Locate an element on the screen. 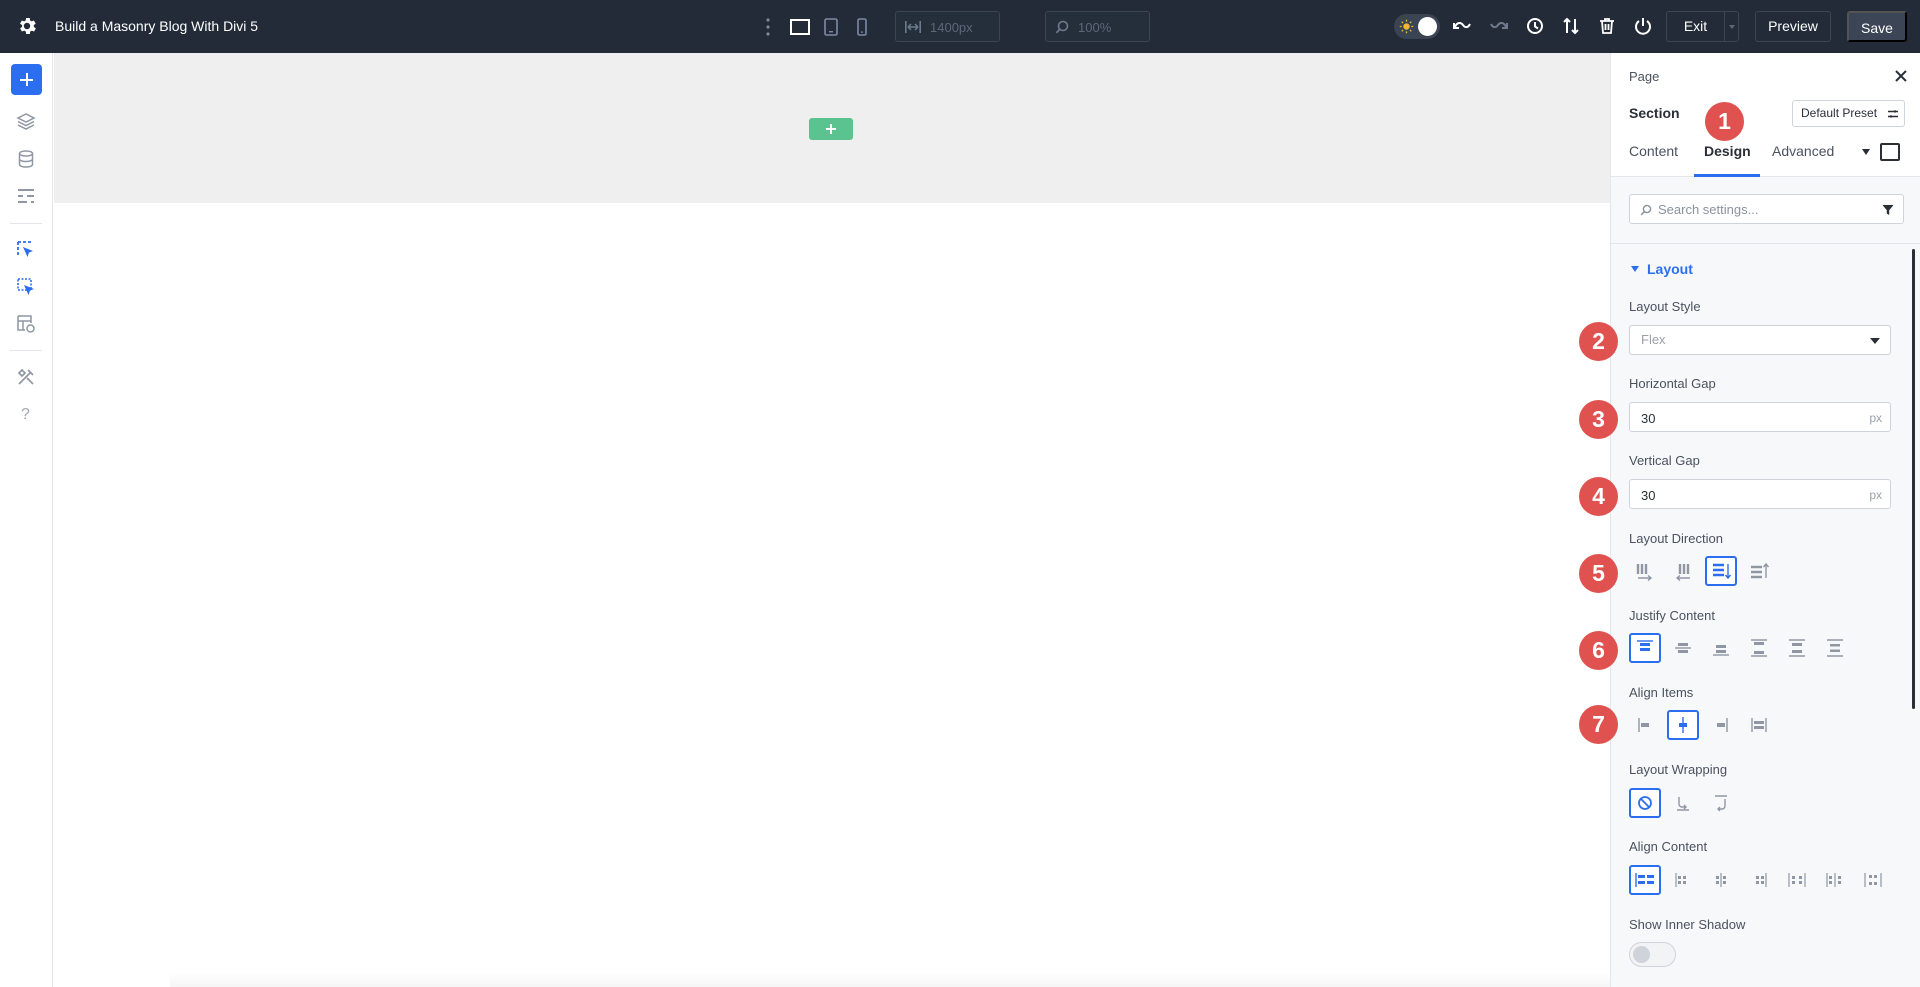 The image size is (1920, 987). zoom-field: 100% is located at coordinates (1097, 26).